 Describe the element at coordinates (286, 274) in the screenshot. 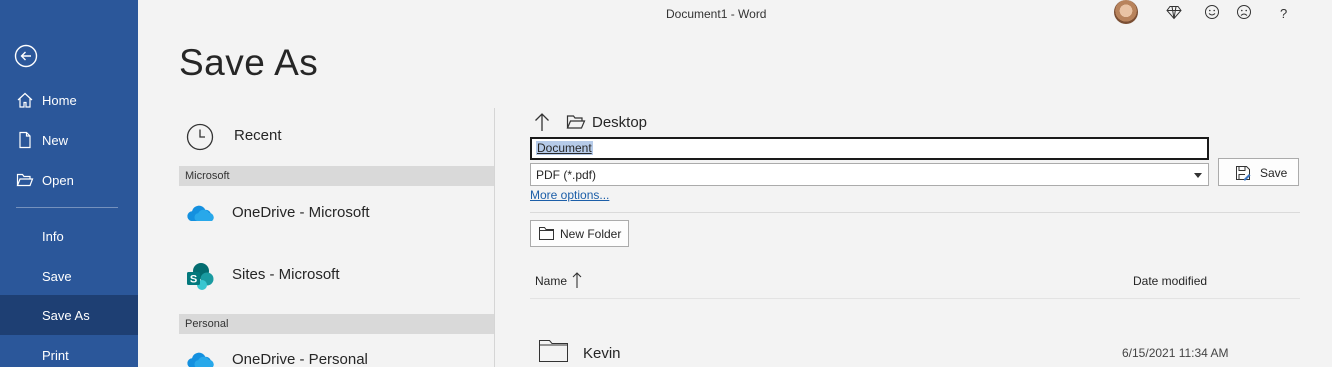

I see `location-label: Sites - Microsoft` at that location.